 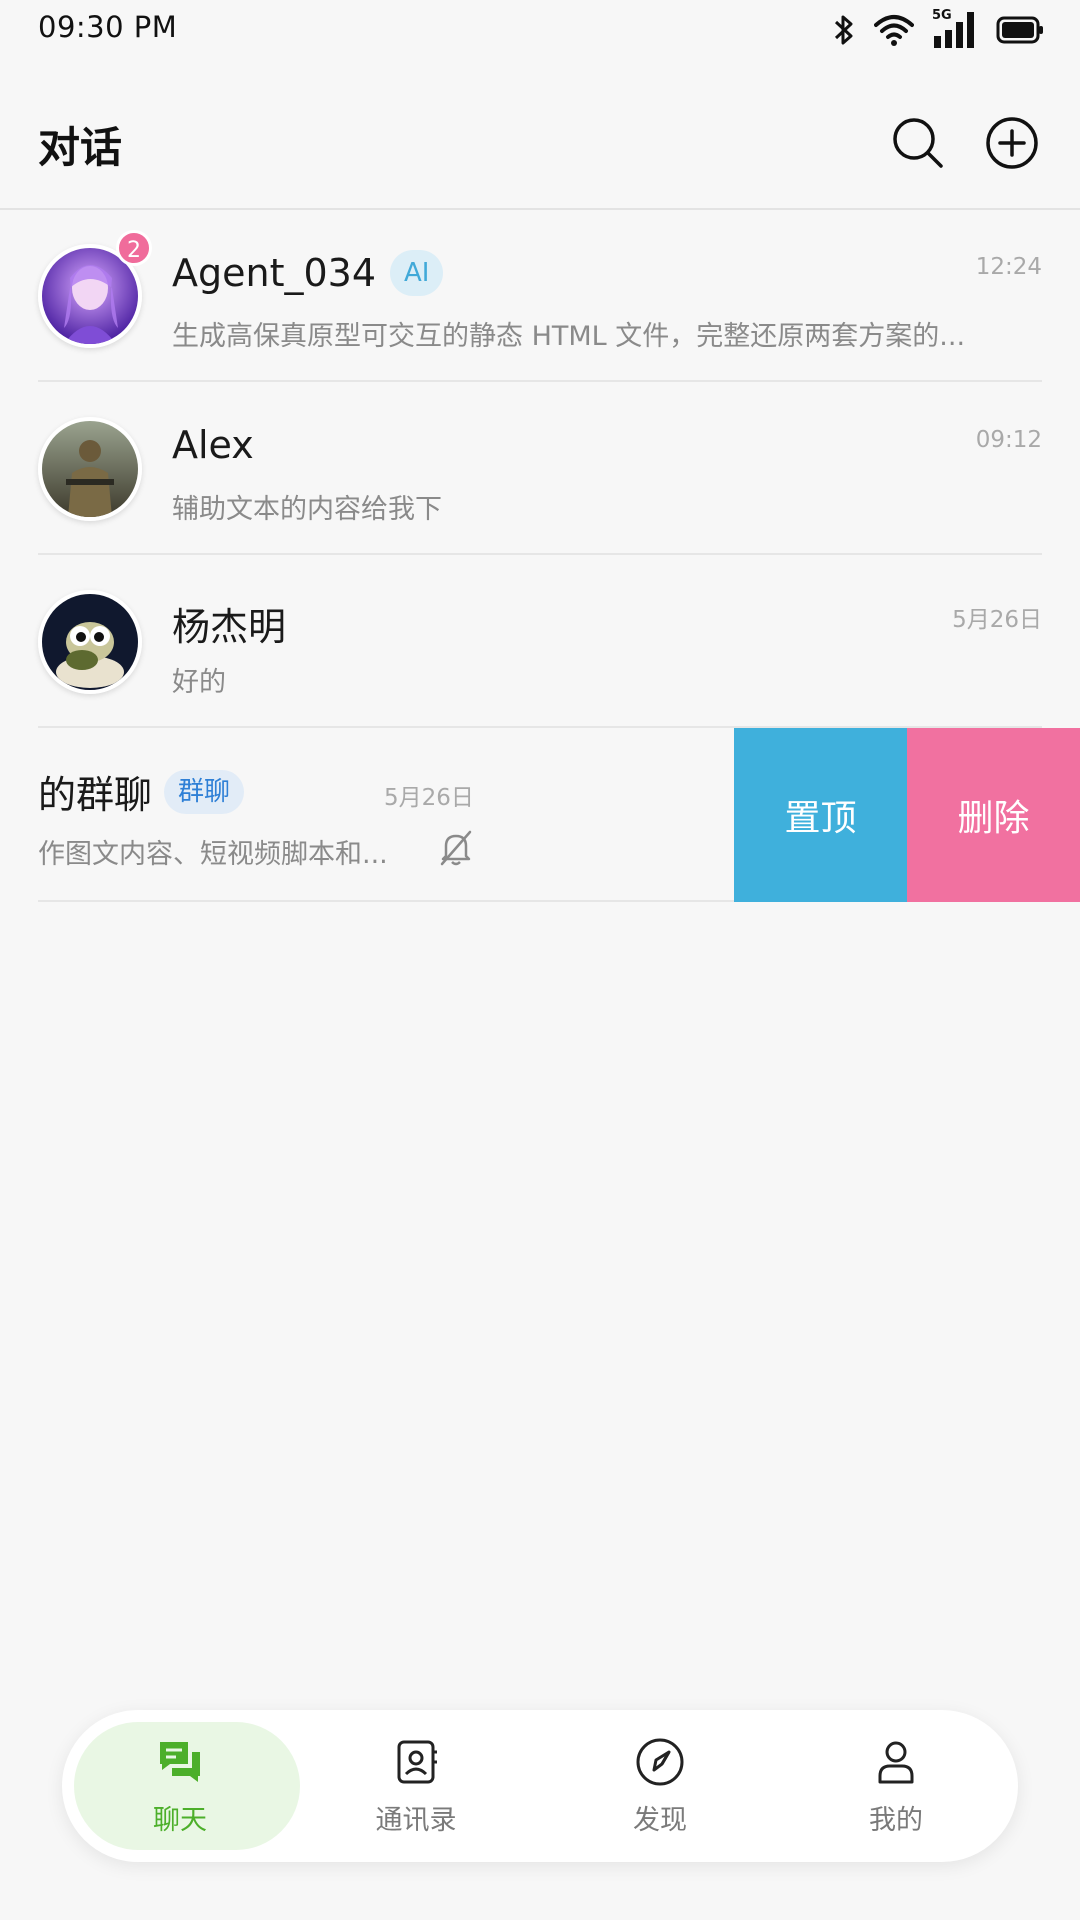 I want to click on chat-name: 的群聊 群聊, so click(x=141, y=791).